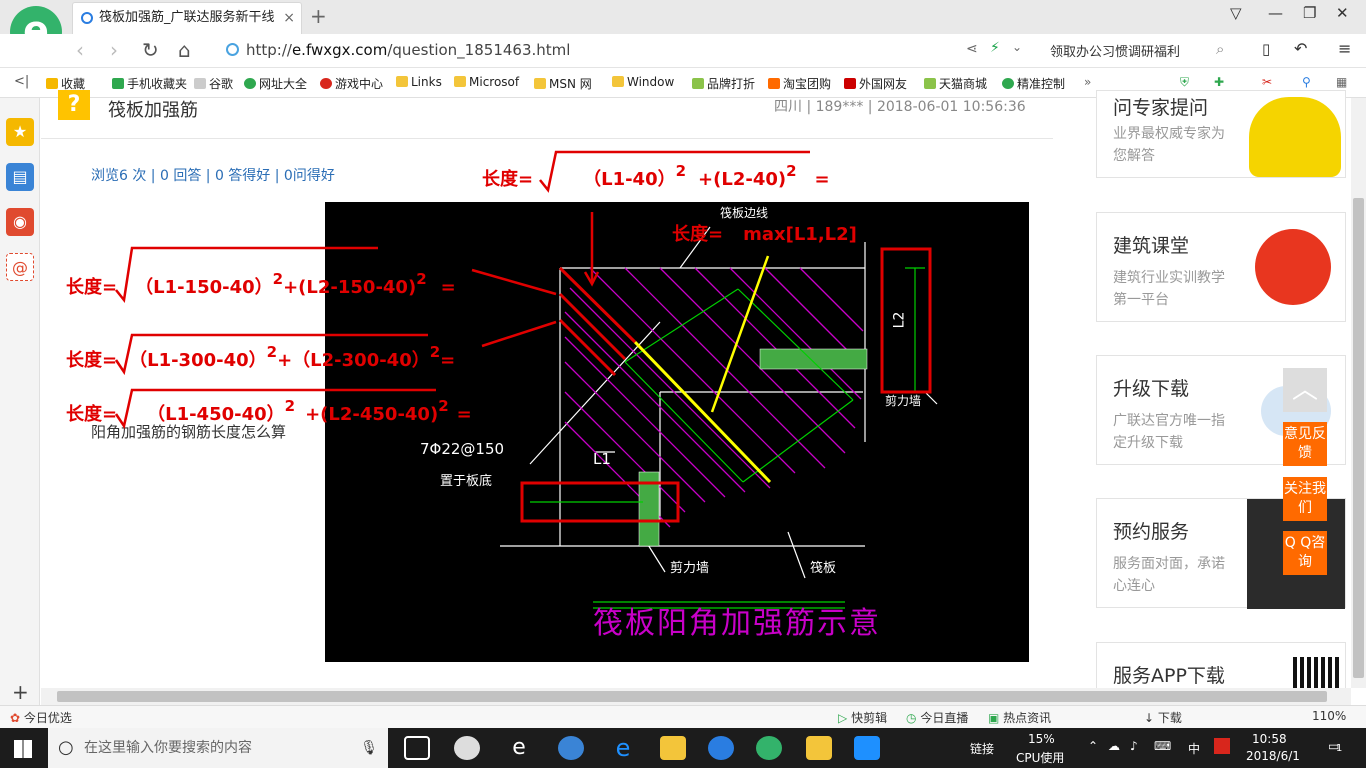 The height and width of the screenshot is (768, 1366). I want to click on share-icon: ⋖, so click(972, 49).